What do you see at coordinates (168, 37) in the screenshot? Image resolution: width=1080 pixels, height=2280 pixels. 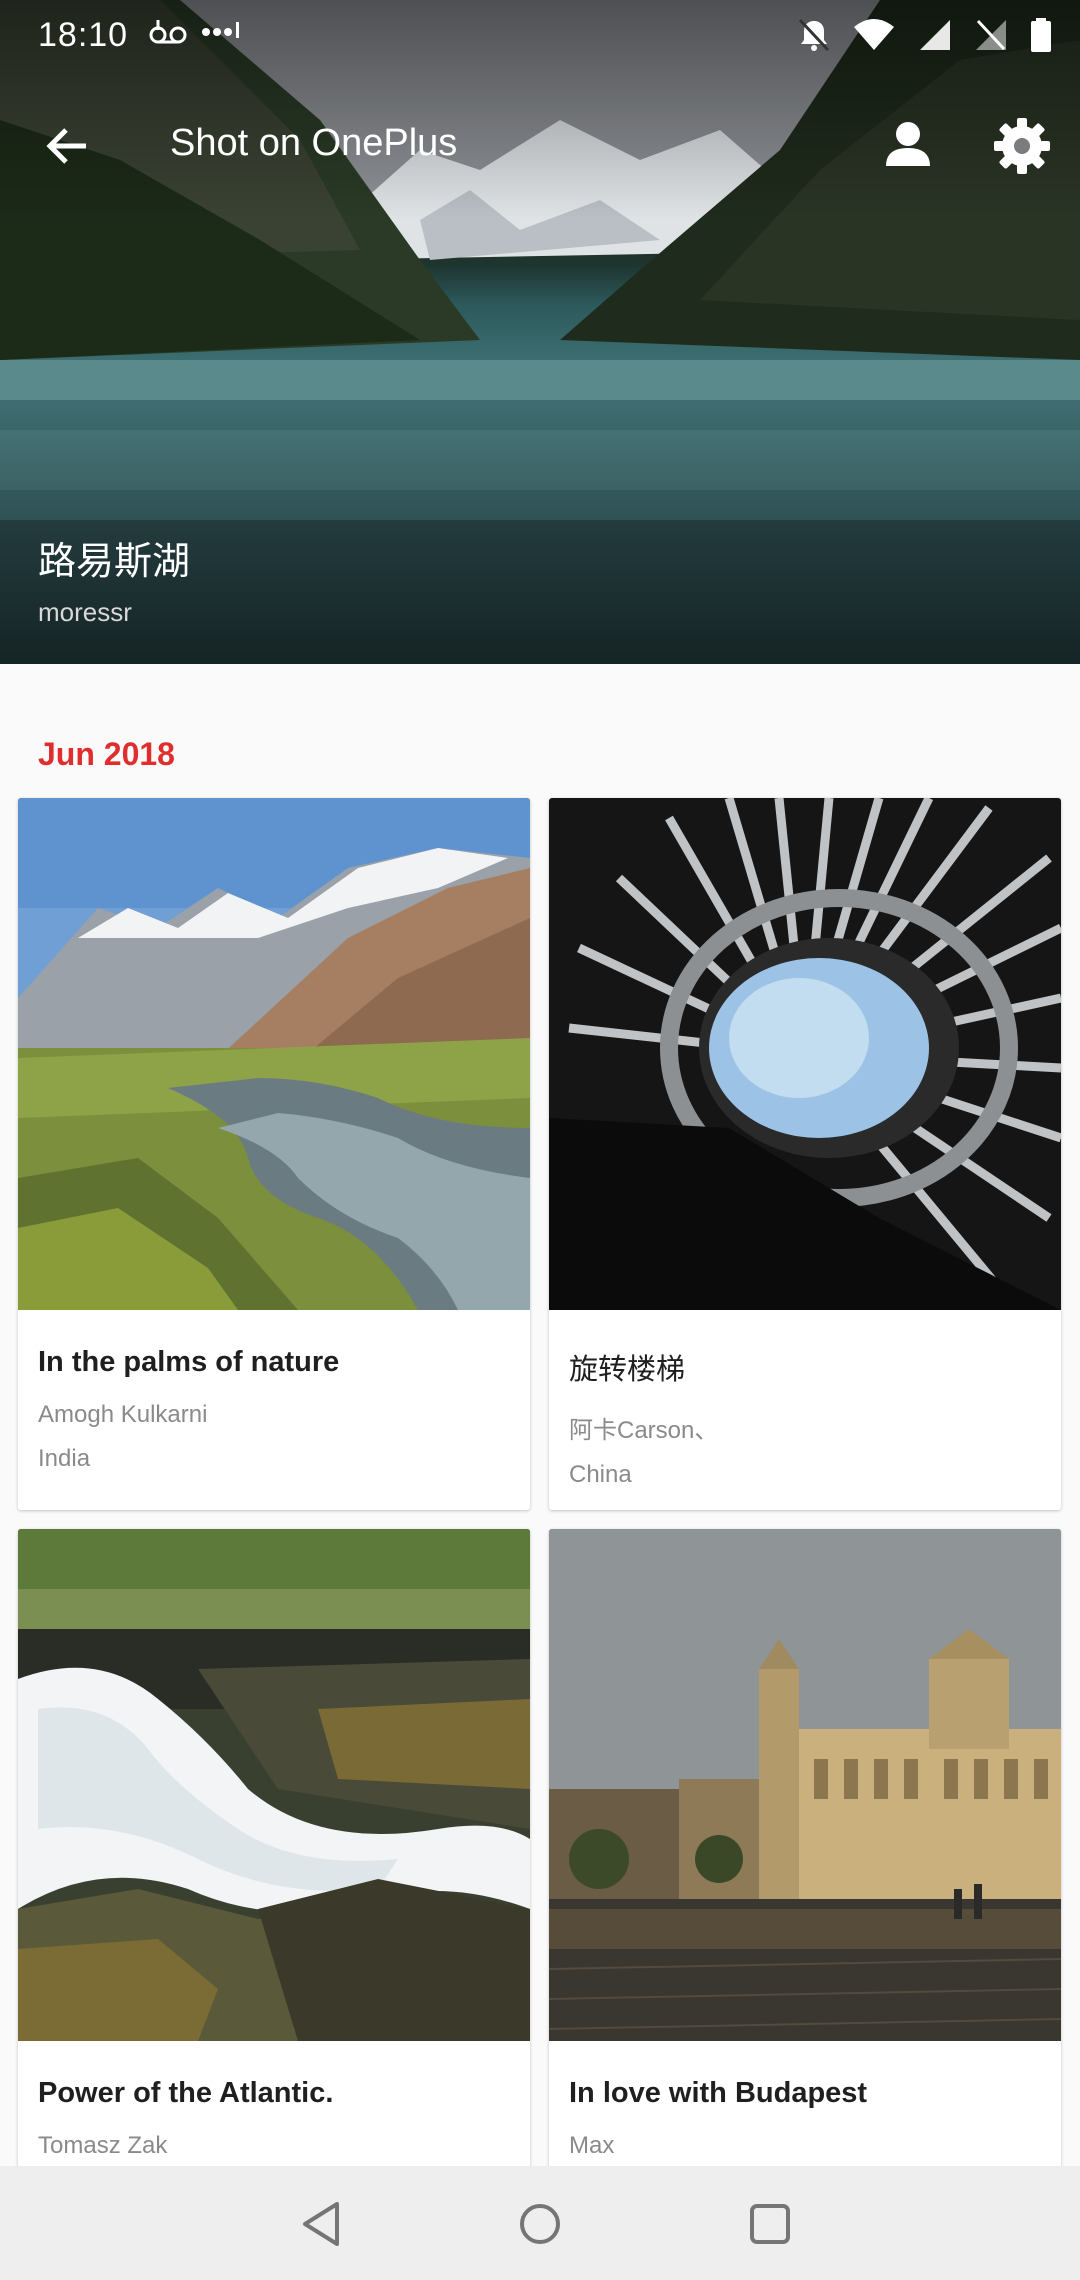 I see `voicemail-icon` at bounding box center [168, 37].